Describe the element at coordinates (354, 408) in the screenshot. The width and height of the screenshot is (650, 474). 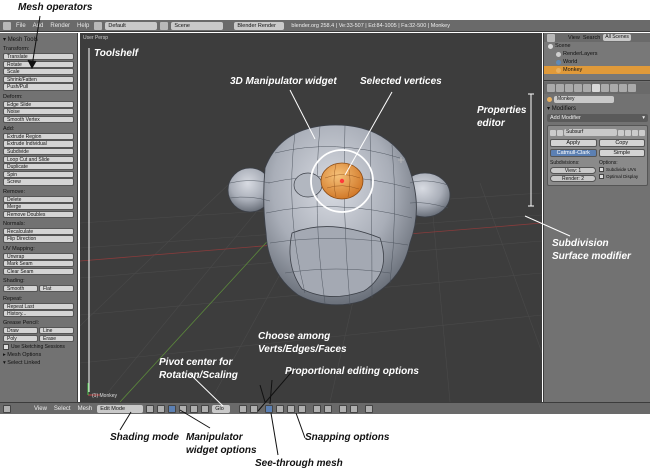
I see `snap-element-button` at that location.